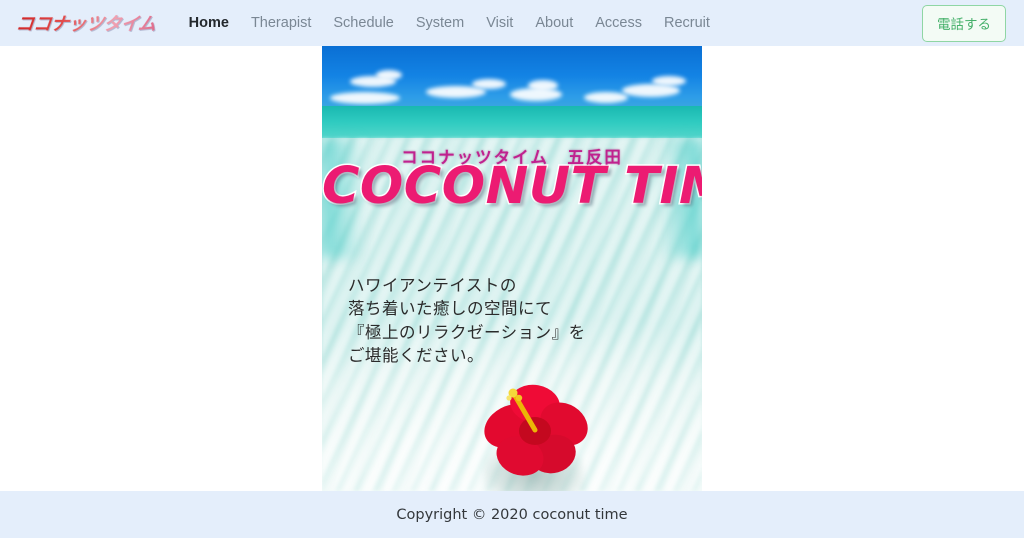  What do you see at coordinates (209, 23) in the screenshot?
I see `nav-item-home: Home` at bounding box center [209, 23].